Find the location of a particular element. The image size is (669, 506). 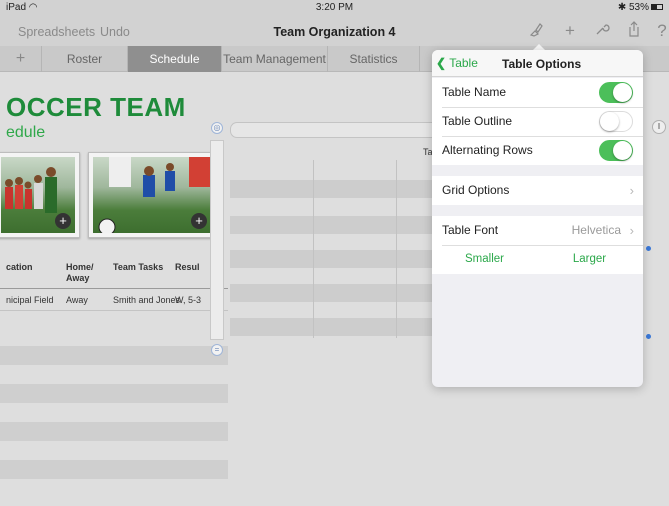

popover-title: Table Options is located at coordinates (542, 64).